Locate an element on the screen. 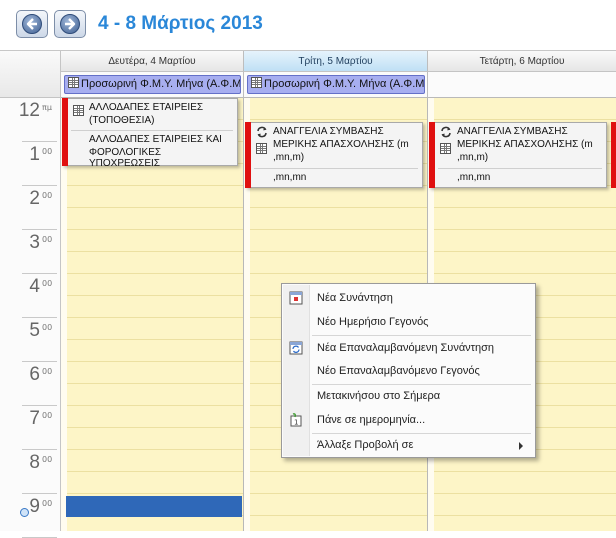 The width and height of the screenshot is (616, 538). allday-cell-tuesday: Προσωρινή Φ.Μ.Υ. Μήνα (Α.Φ.Μ is located at coordinates (336, 85).